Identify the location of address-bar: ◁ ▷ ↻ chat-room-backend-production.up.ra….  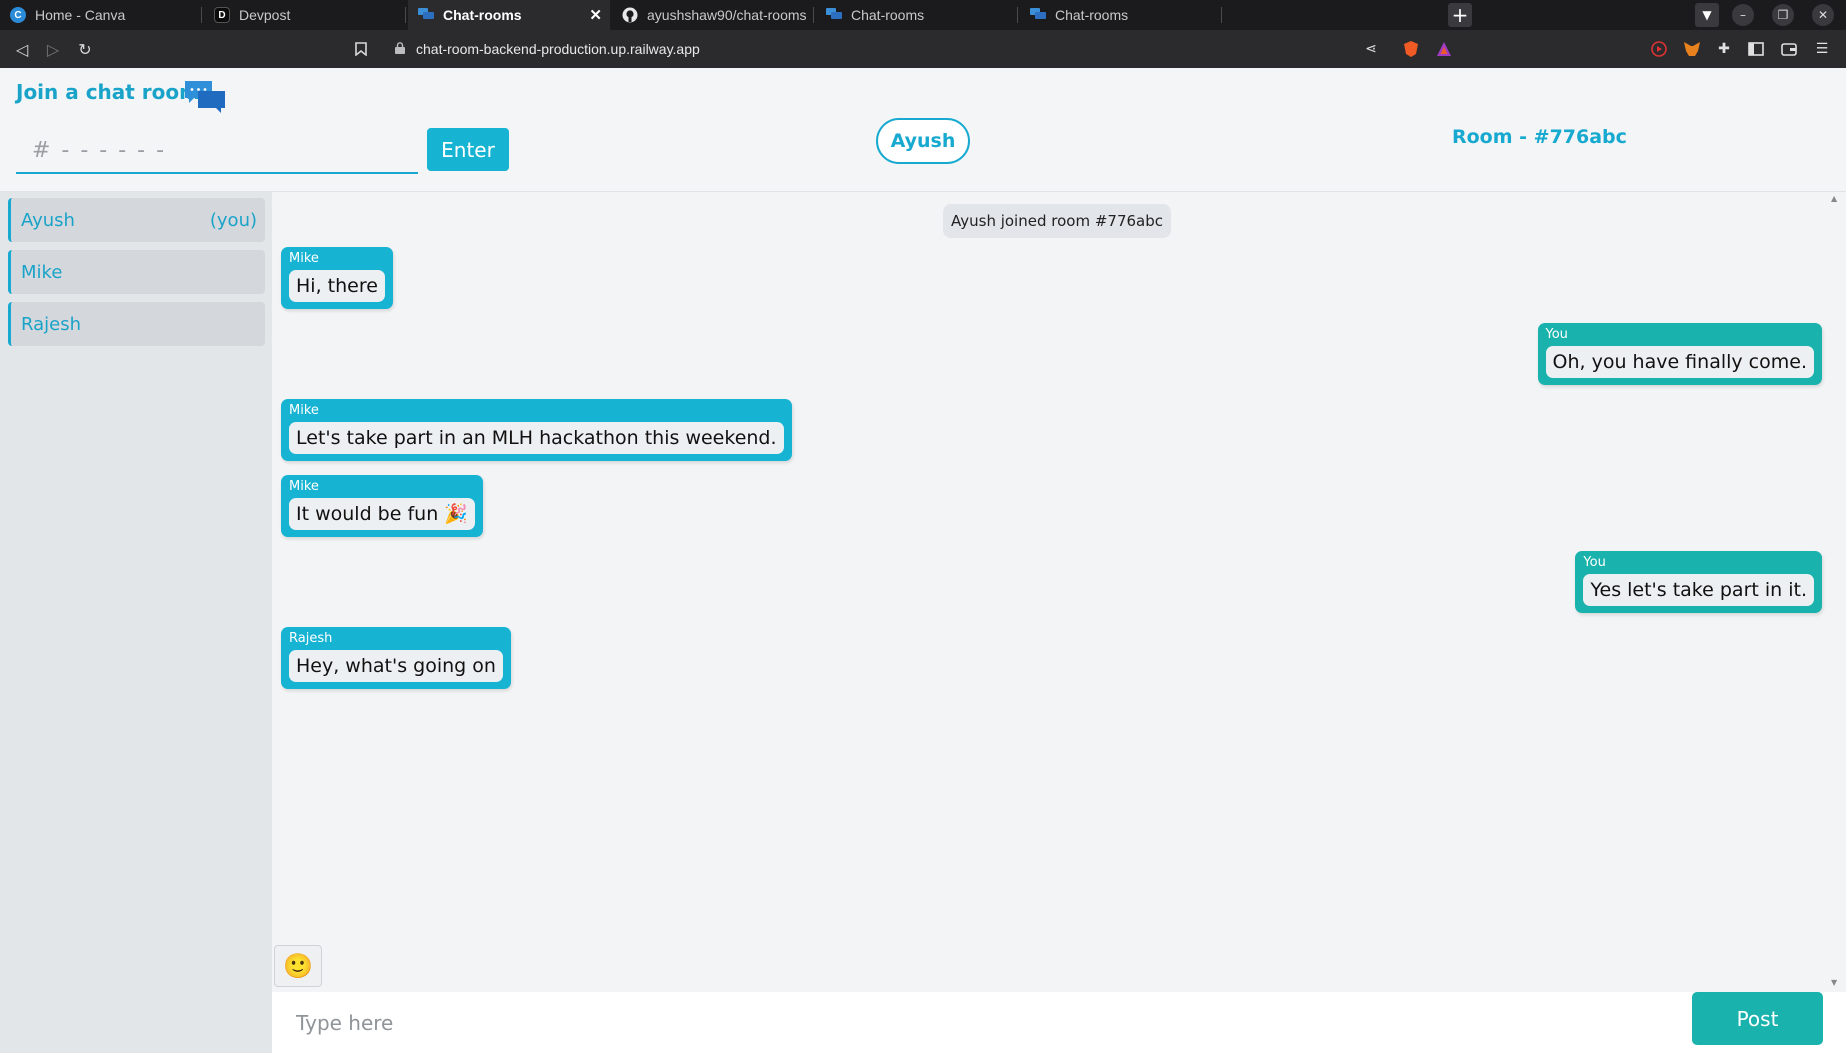
(923, 49).